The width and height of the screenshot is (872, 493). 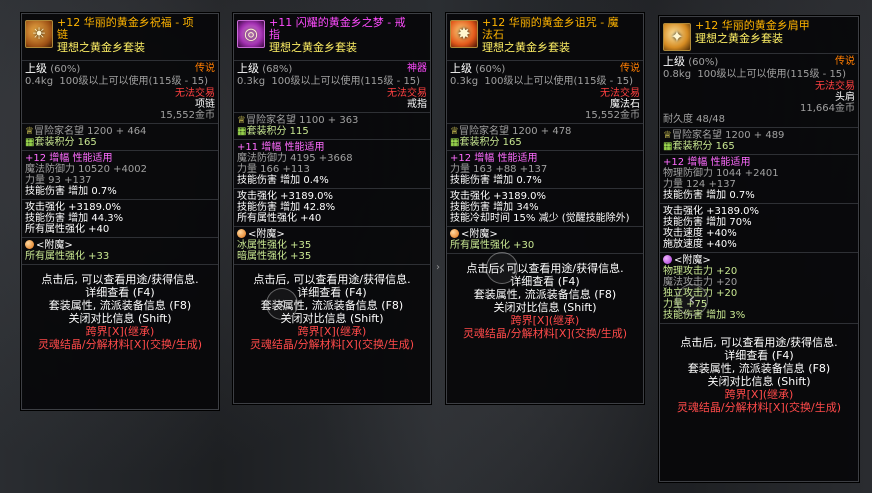 What do you see at coordinates (332, 37) in the screenshot?
I see `tooltip-header: ◎ +11 闪耀的黄金乡之梦 - 戒 指 理想之黄金乡套装` at bounding box center [332, 37].